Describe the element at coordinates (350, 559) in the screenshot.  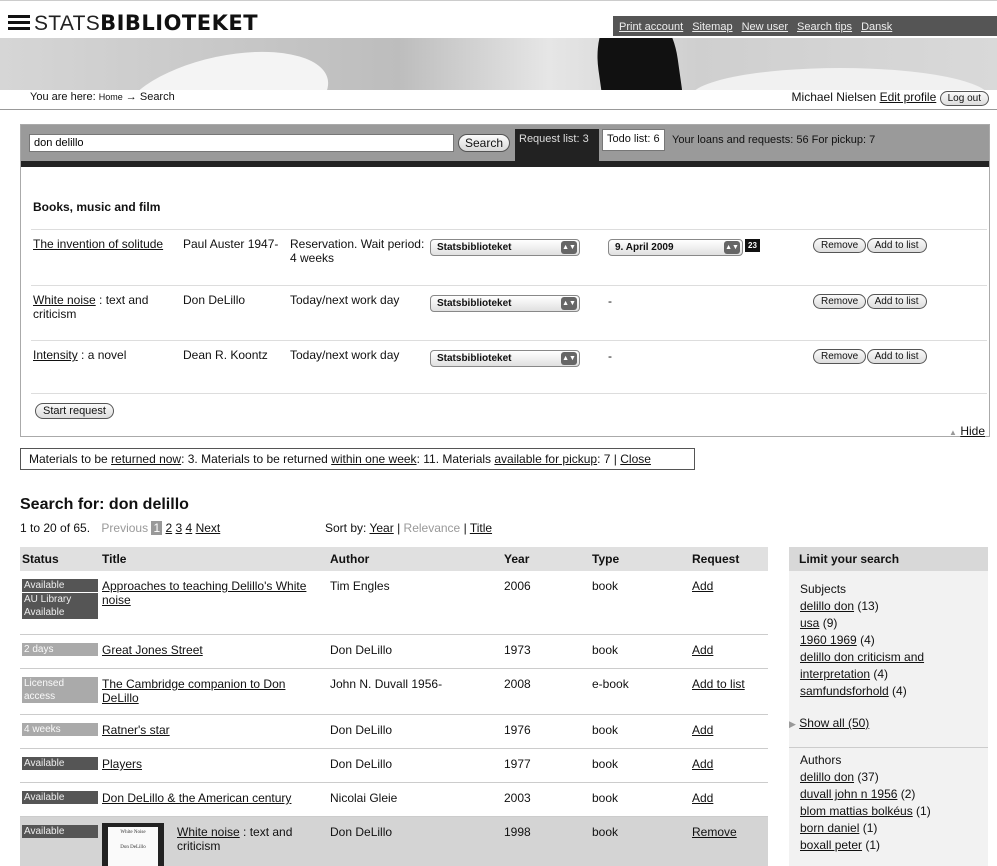
I see `column-author: Author` at that location.